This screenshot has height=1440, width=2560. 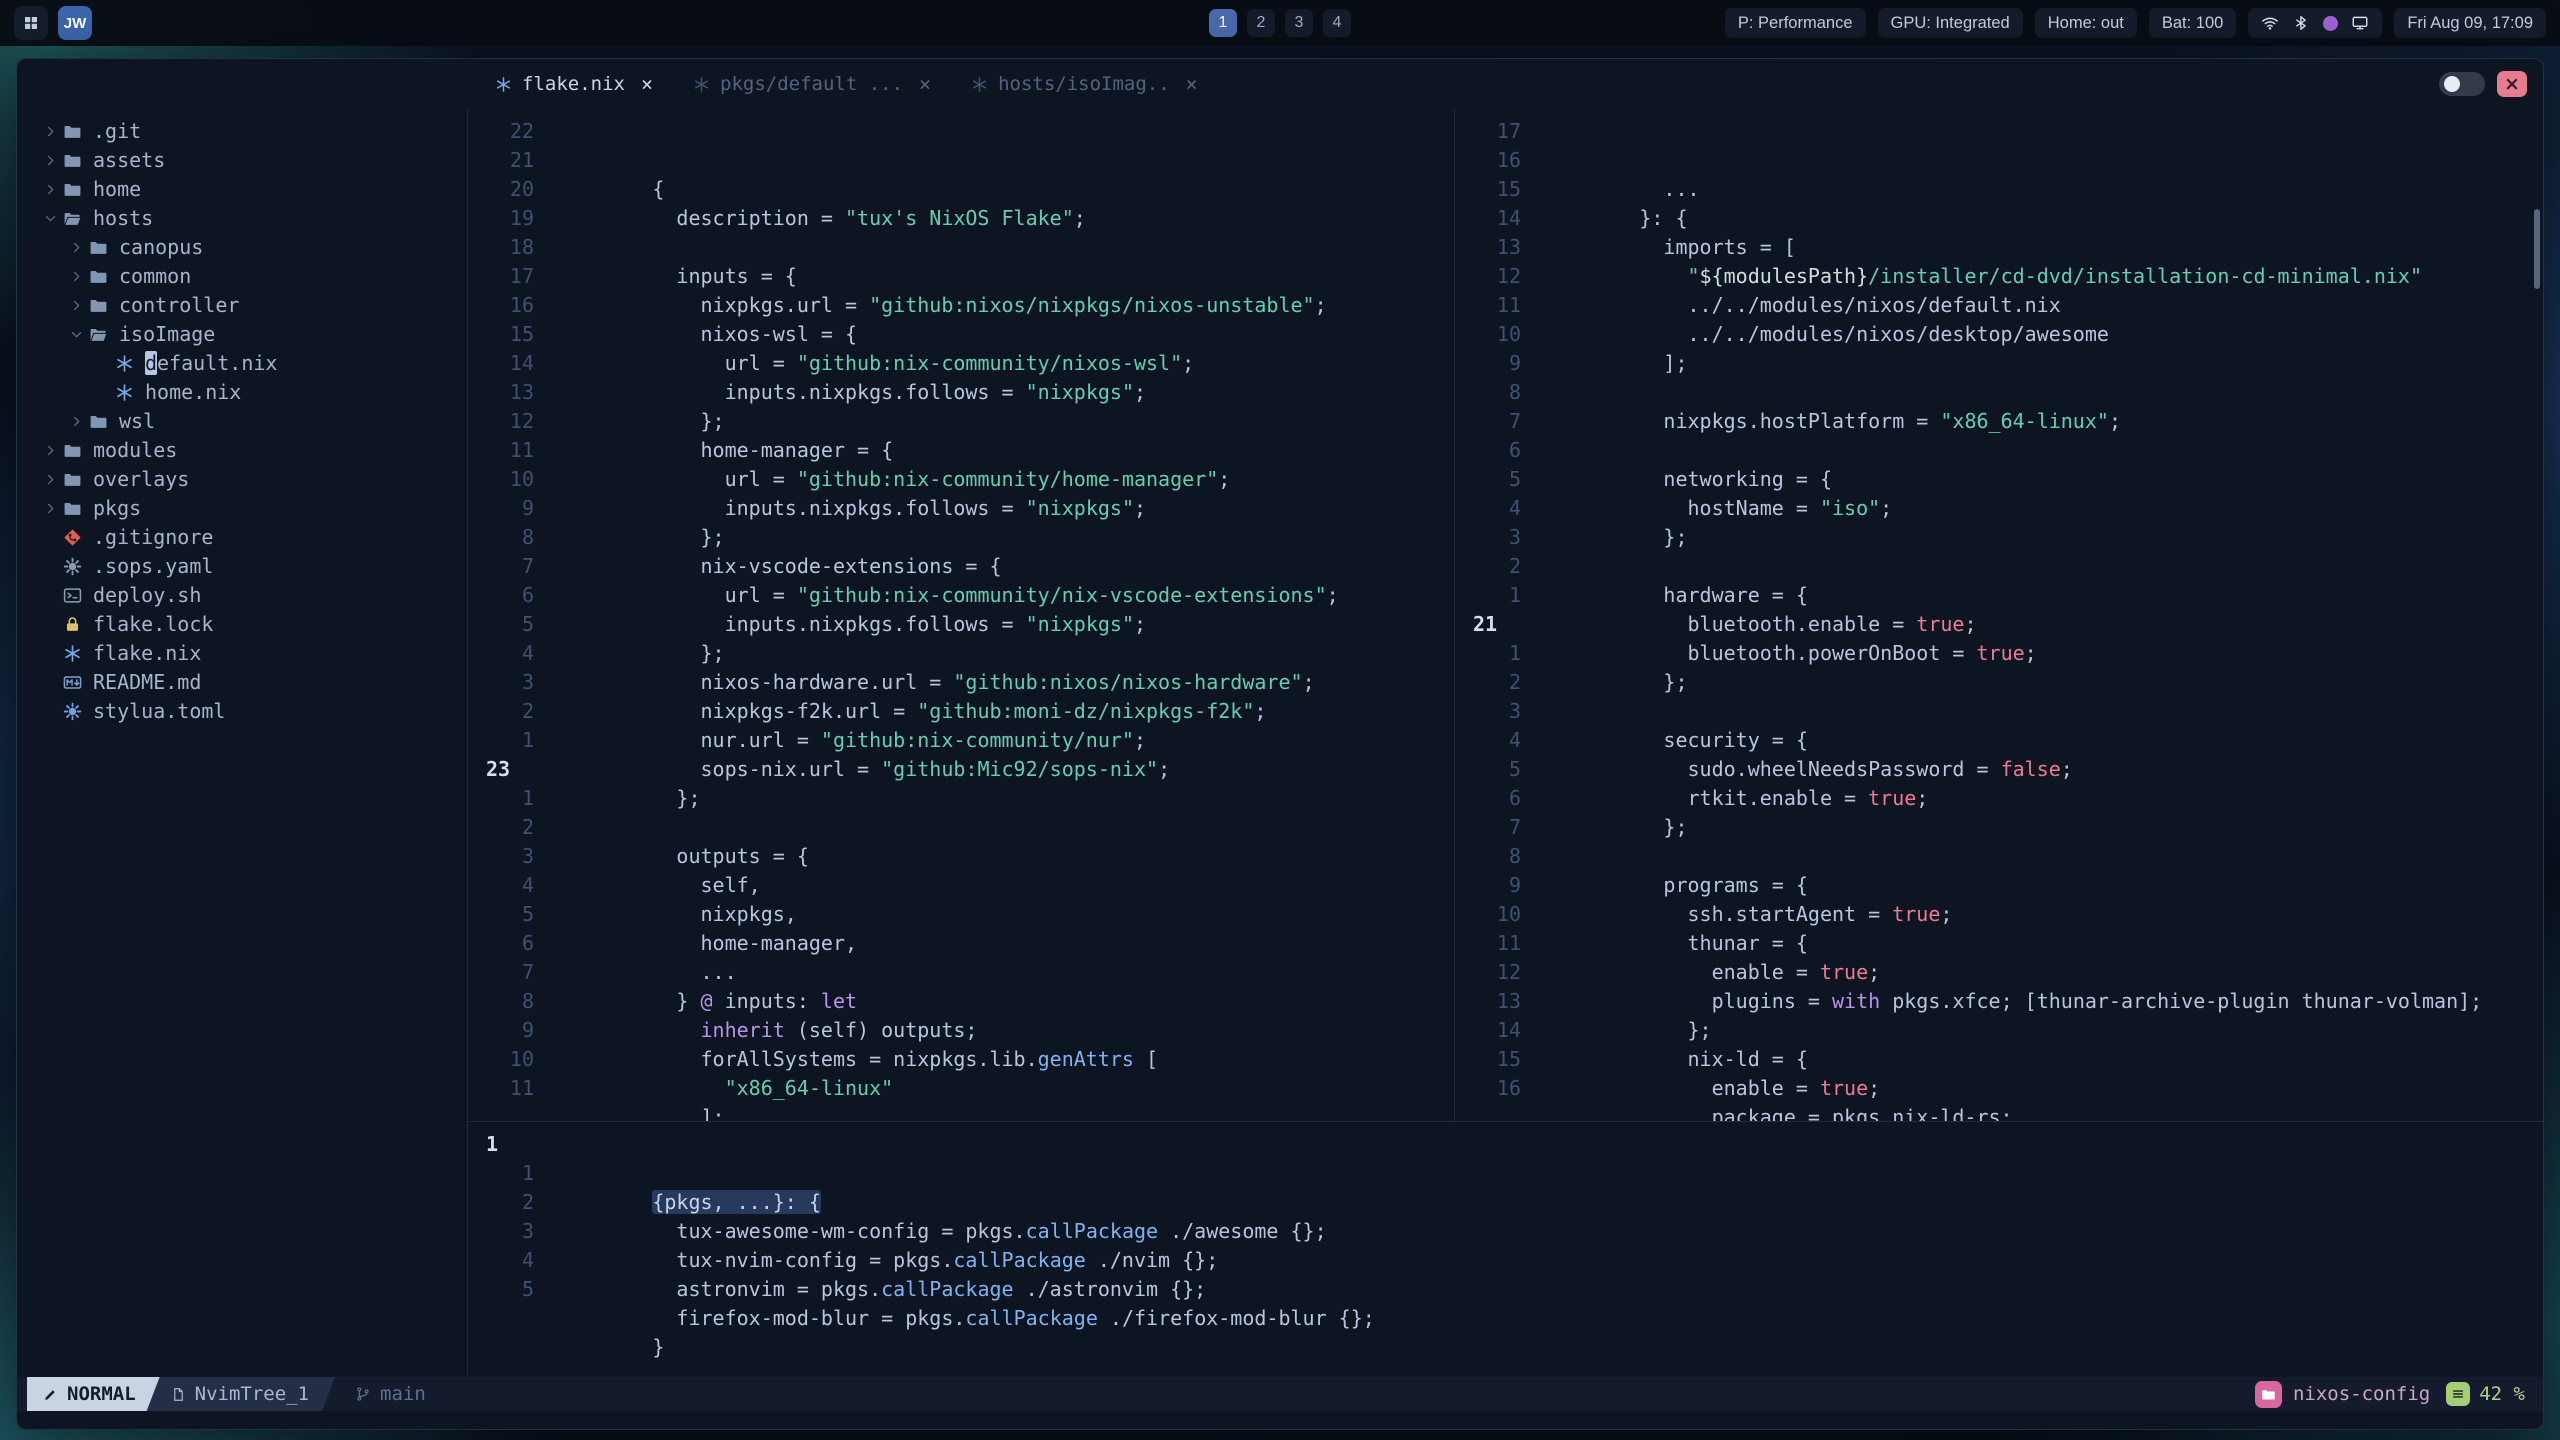 What do you see at coordinates (252, 653) in the screenshot?
I see `tree-item: flake.nix` at bounding box center [252, 653].